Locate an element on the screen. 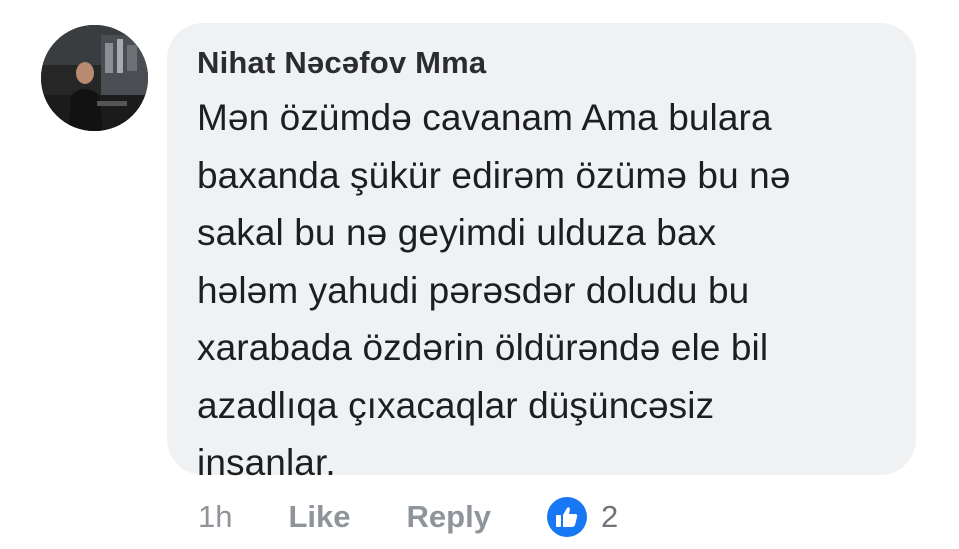 Image resolution: width=959 pixels, height=549 pixels. reaction-summary: 2 is located at coordinates (582, 517).